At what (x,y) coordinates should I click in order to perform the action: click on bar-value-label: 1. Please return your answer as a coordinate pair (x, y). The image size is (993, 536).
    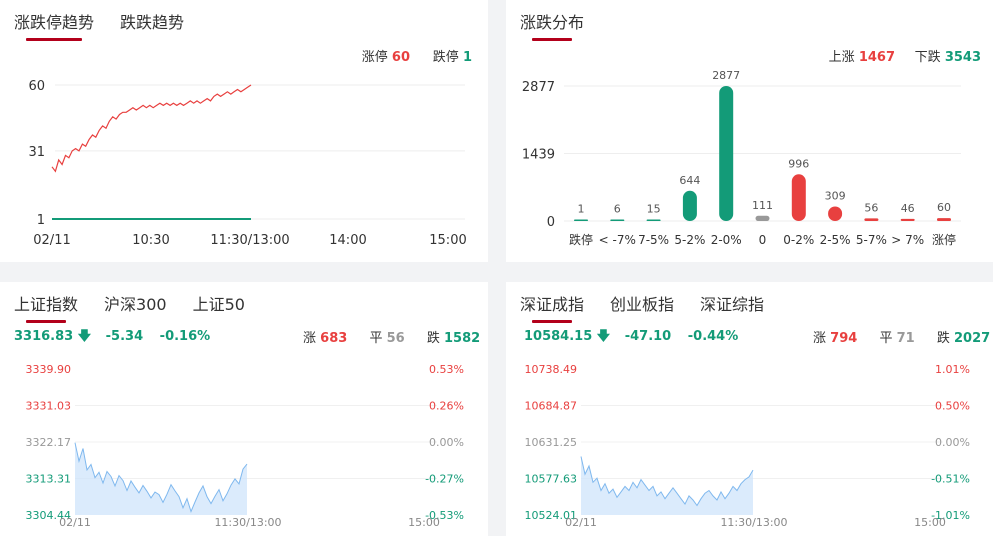
    Looking at the image, I should click on (581, 209).